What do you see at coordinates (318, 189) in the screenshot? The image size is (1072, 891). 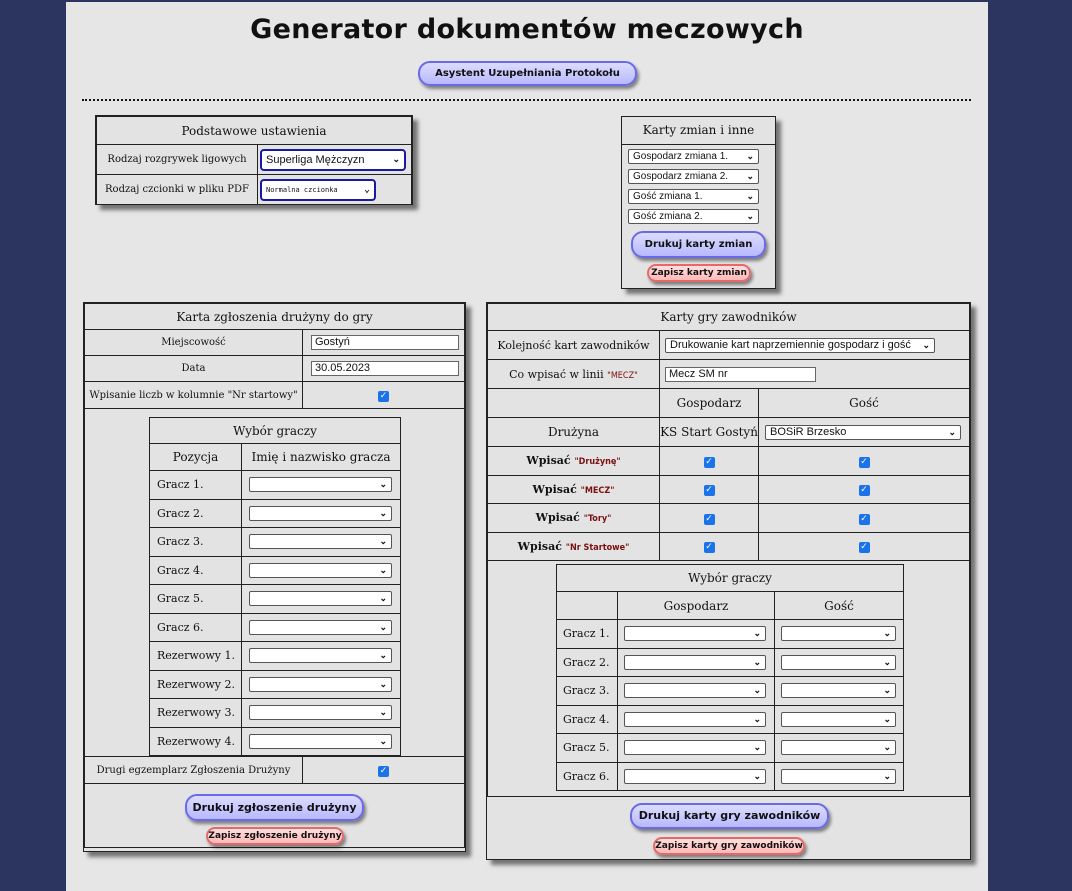 I see `font-select: Normalna czcionka ⌄` at bounding box center [318, 189].